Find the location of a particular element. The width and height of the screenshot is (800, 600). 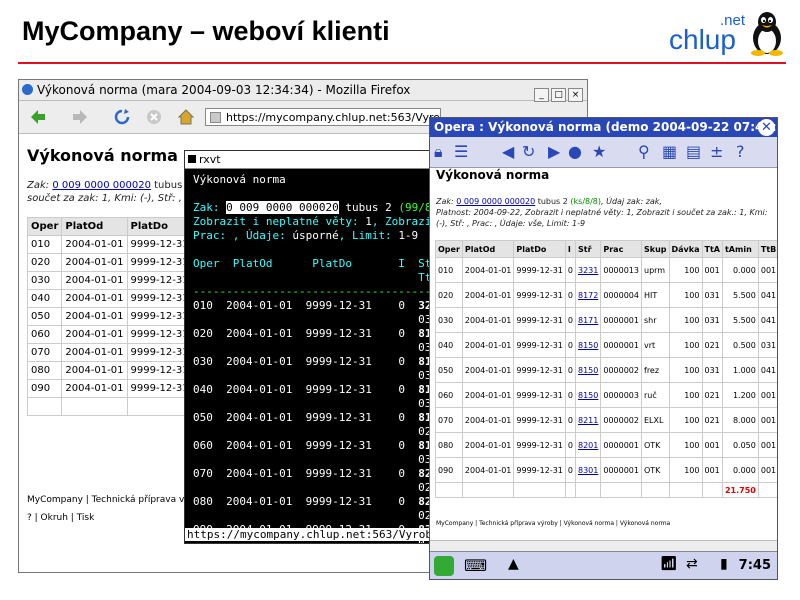

table-cell: 8150 is located at coordinates (588, 395).